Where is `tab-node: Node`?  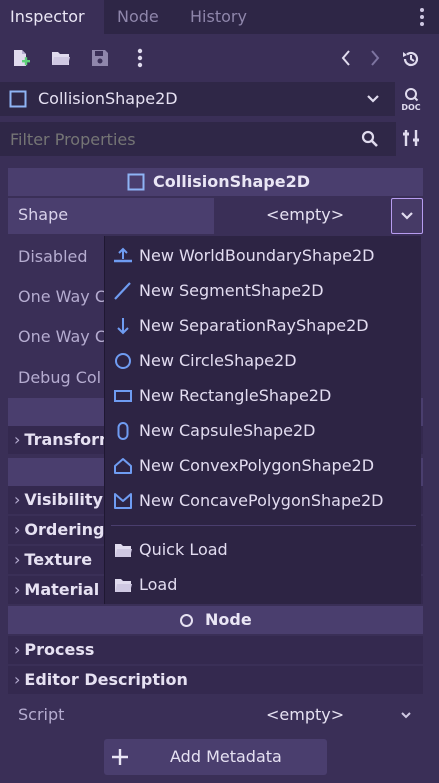
tab-node: Node is located at coordinates (145, 17).